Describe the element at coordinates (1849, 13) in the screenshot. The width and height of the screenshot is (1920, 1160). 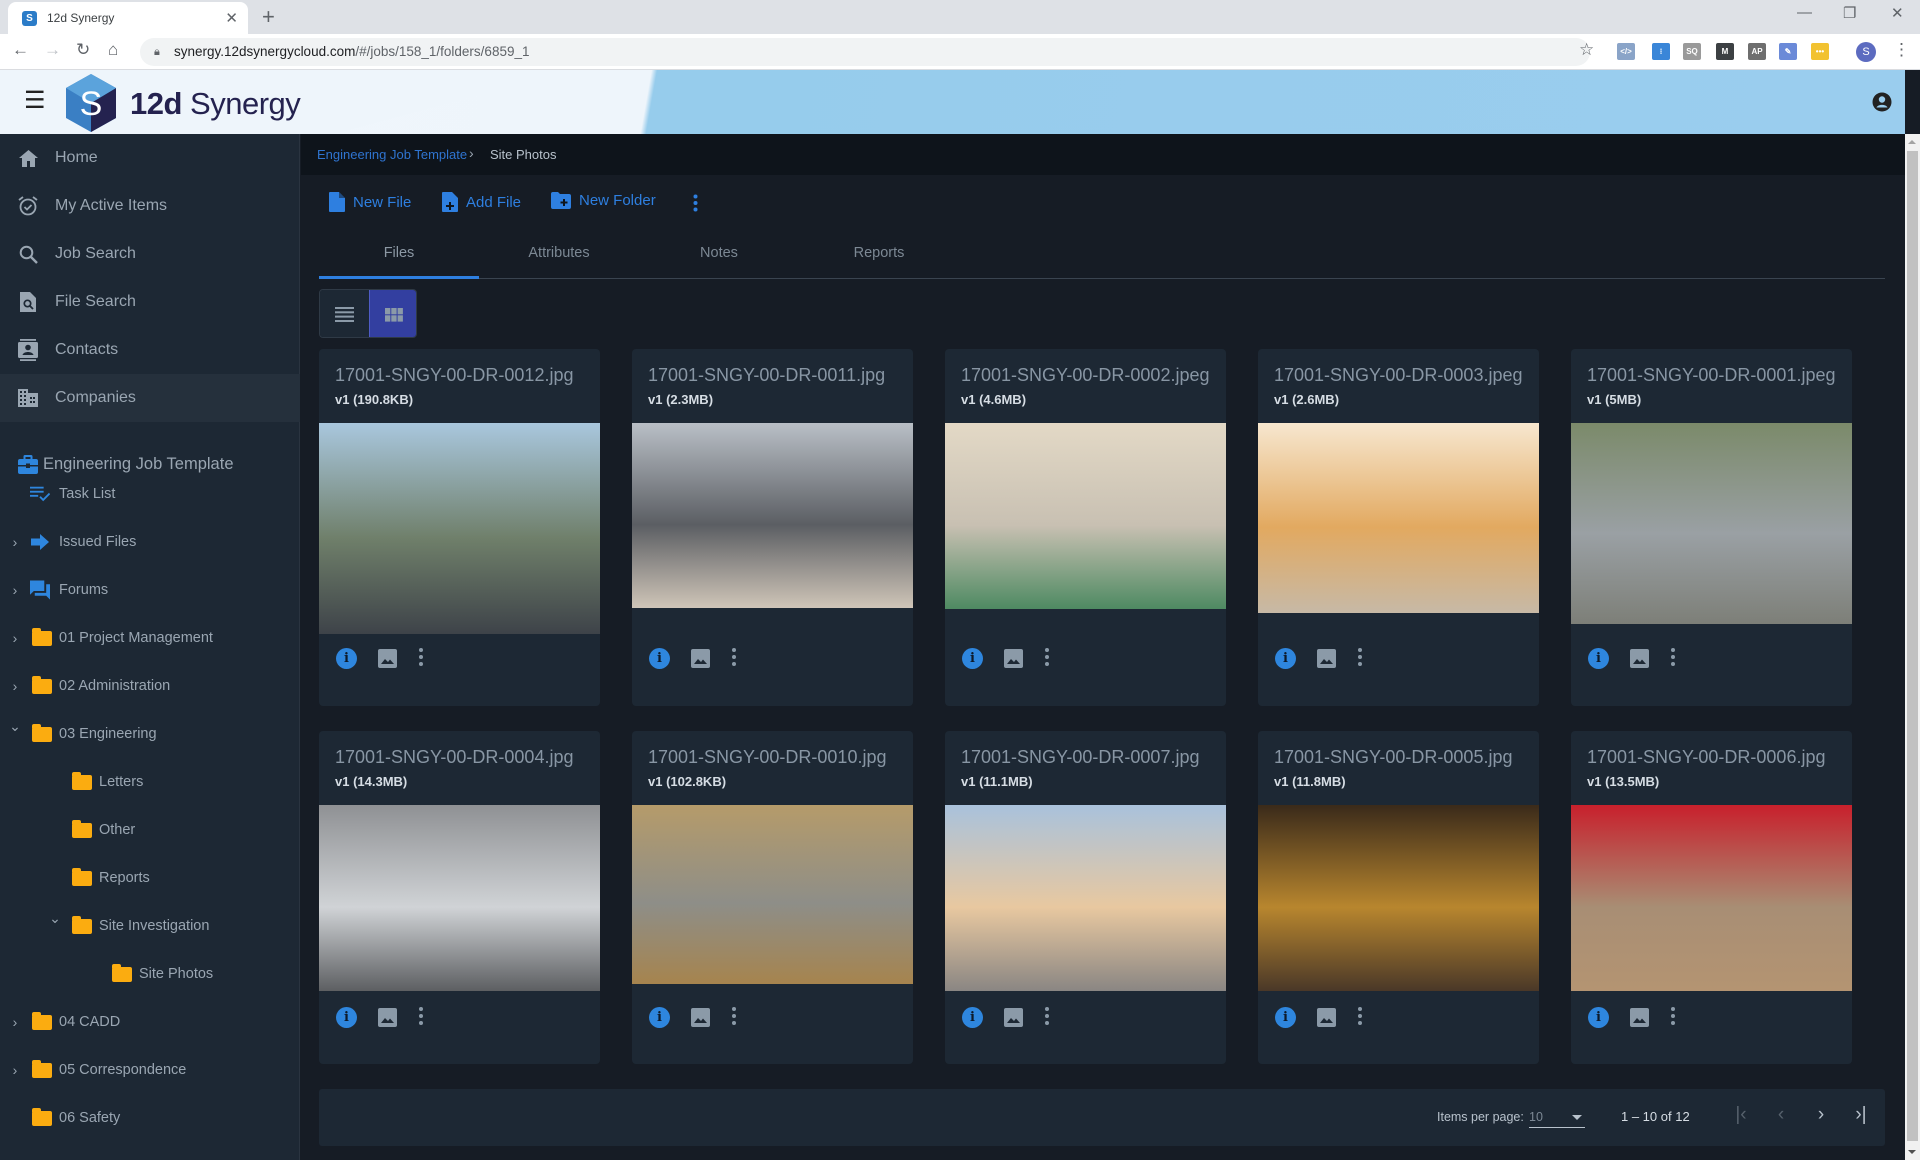
I see `restore-icon: ❐` at that location.